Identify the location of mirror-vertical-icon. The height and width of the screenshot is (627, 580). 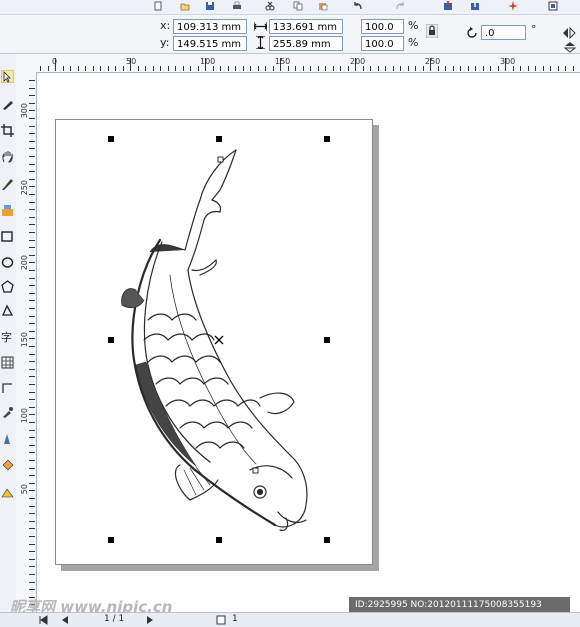
(570, 47).